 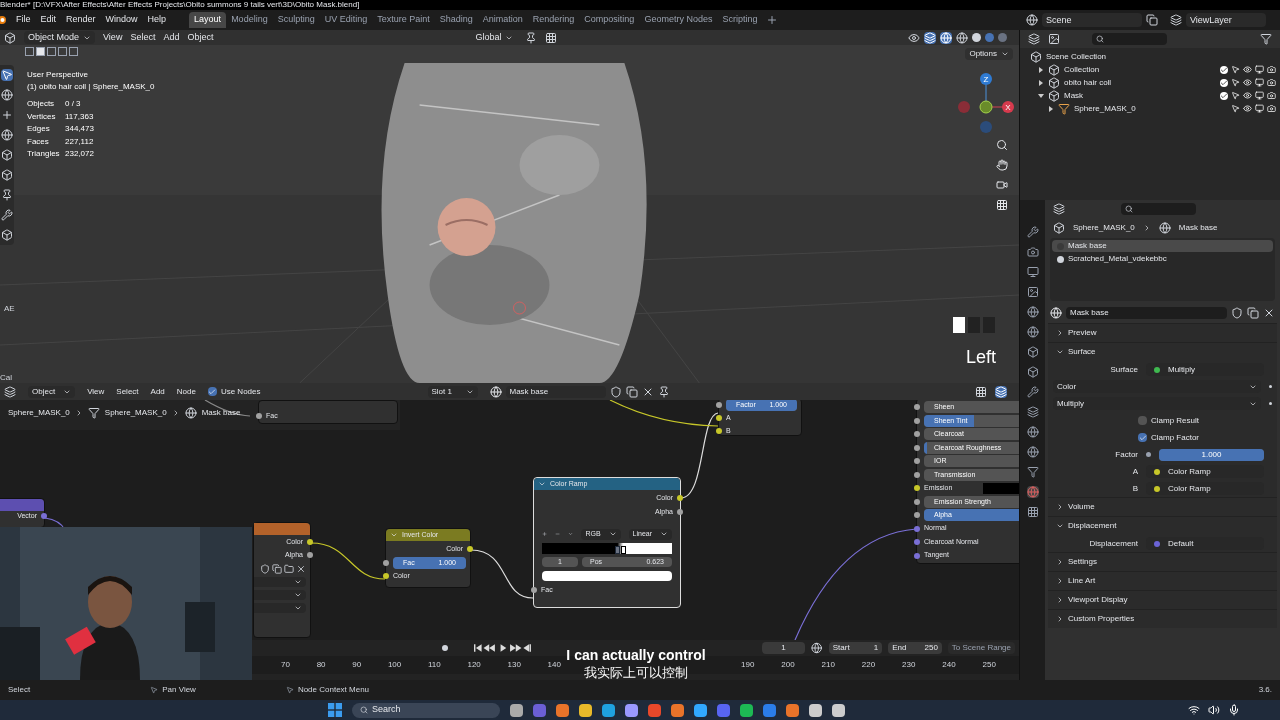 I want to click on dropdown: Color, so click(x=1157, y=386).